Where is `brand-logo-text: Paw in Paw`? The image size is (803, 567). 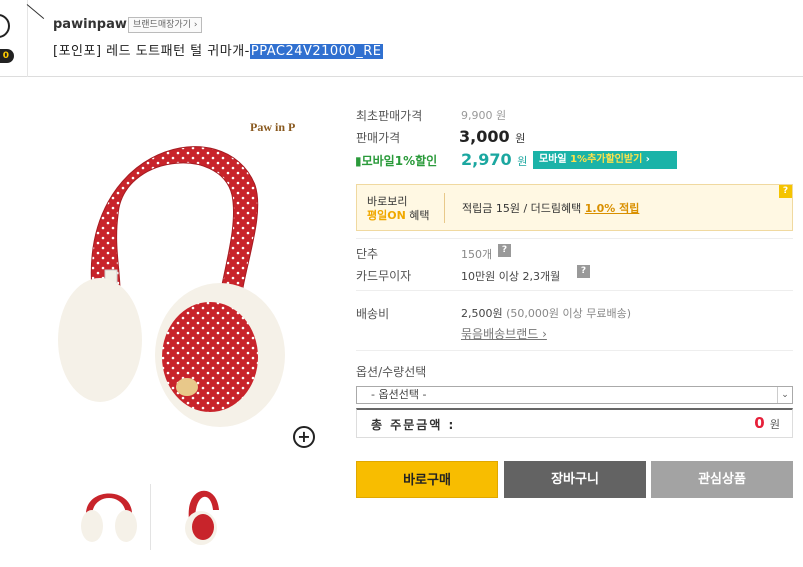
brand-logo-text: Paw in Paw is located at coordinates (272, 127).